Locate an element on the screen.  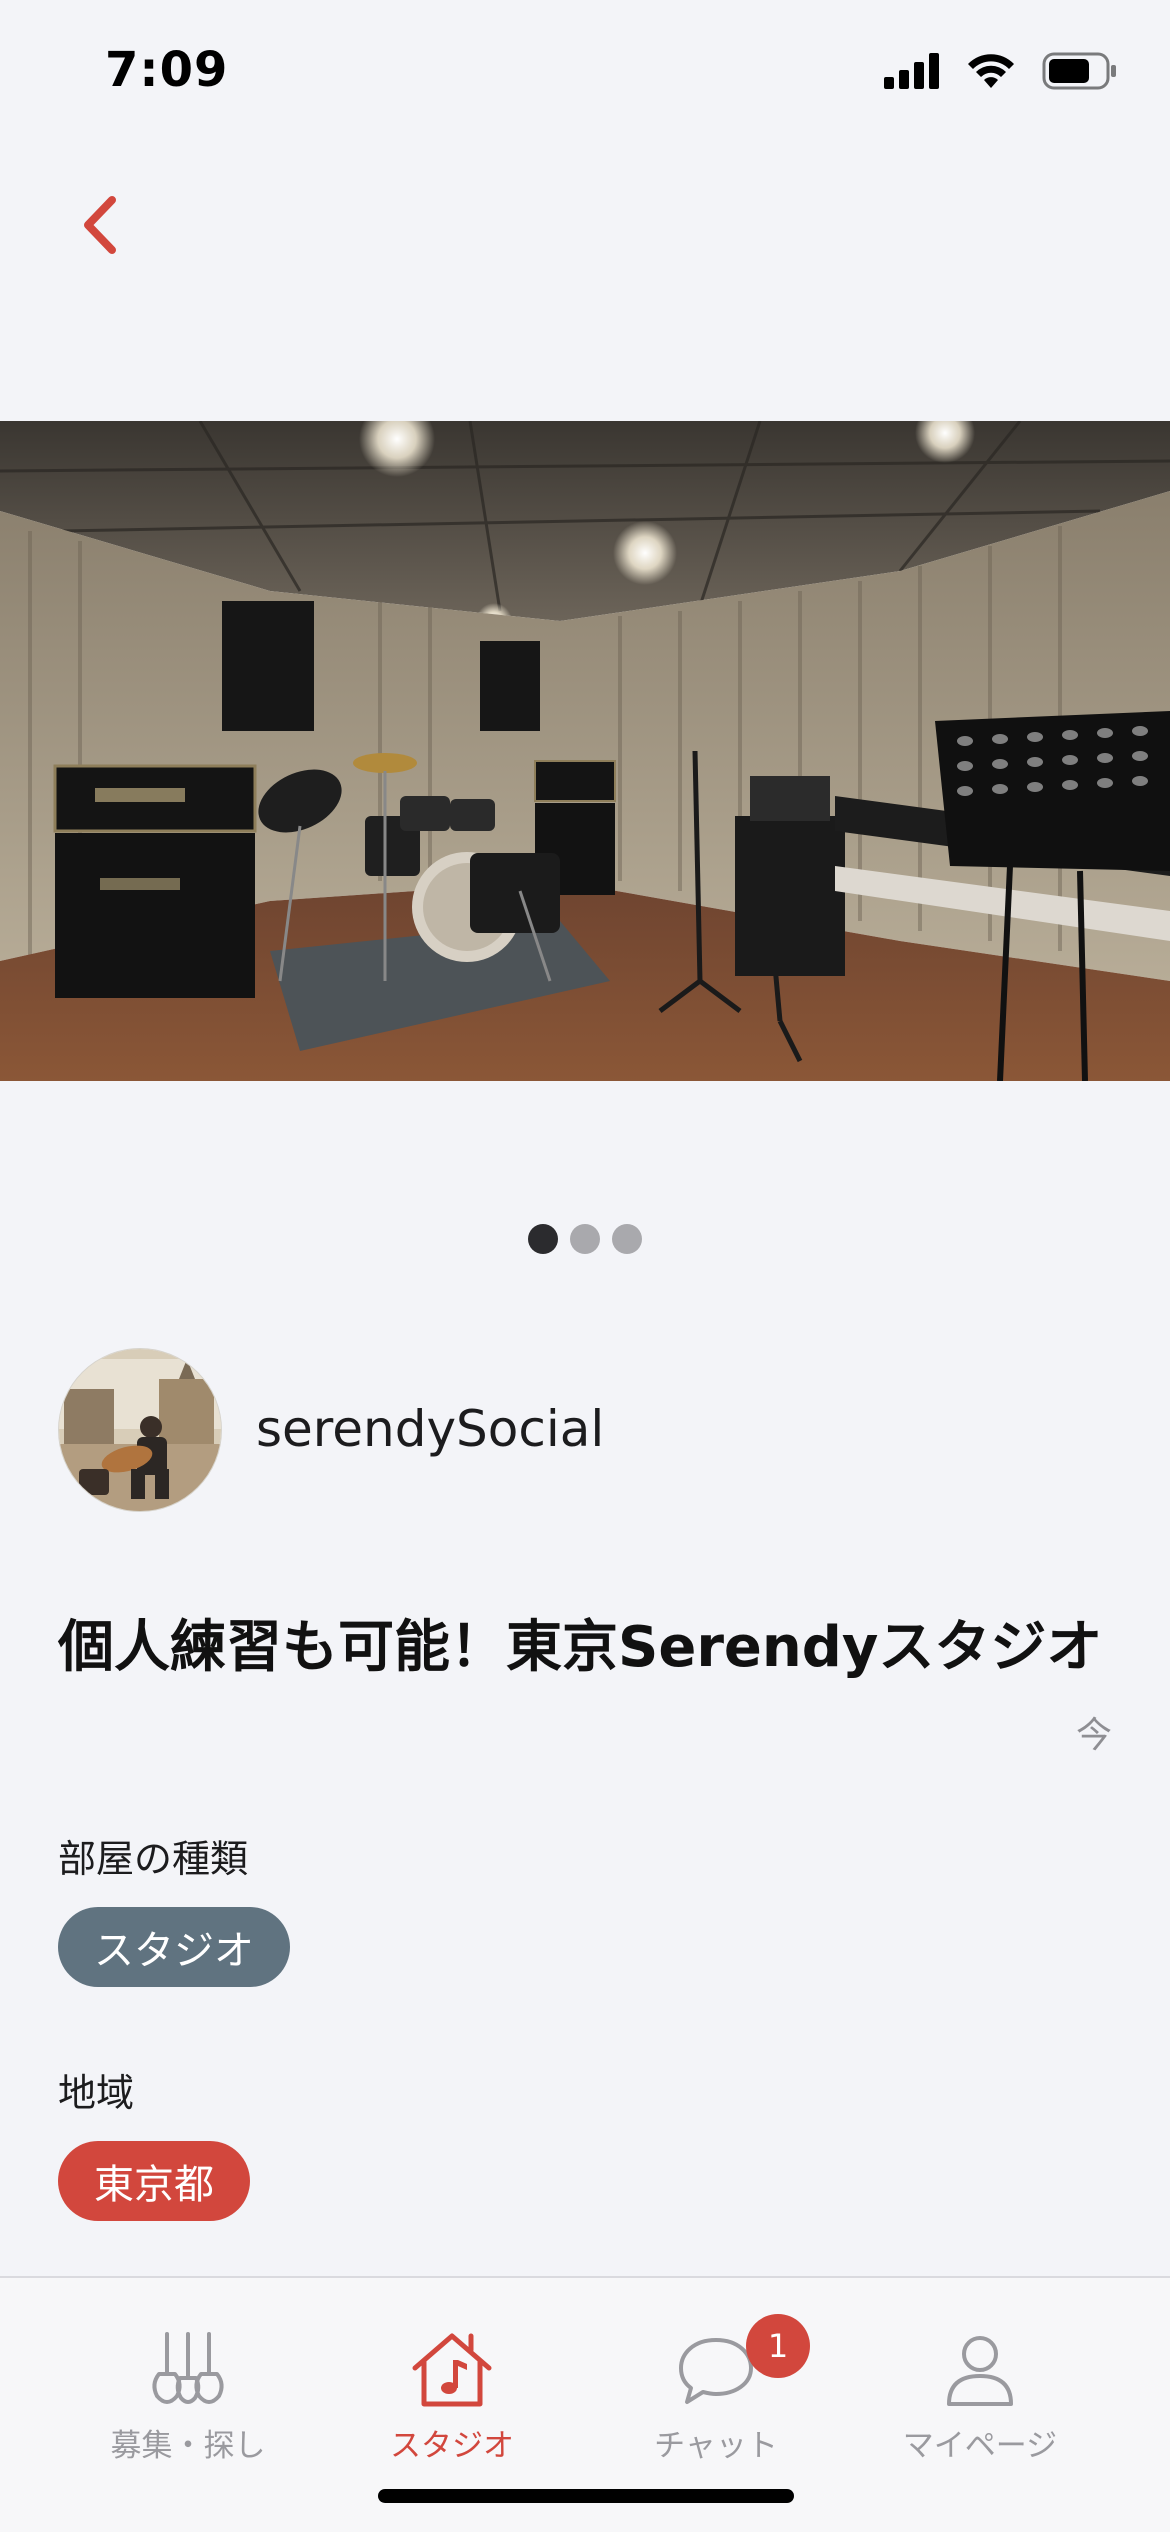
region-chip: 東京都 is located at coordinates (154, 2181).